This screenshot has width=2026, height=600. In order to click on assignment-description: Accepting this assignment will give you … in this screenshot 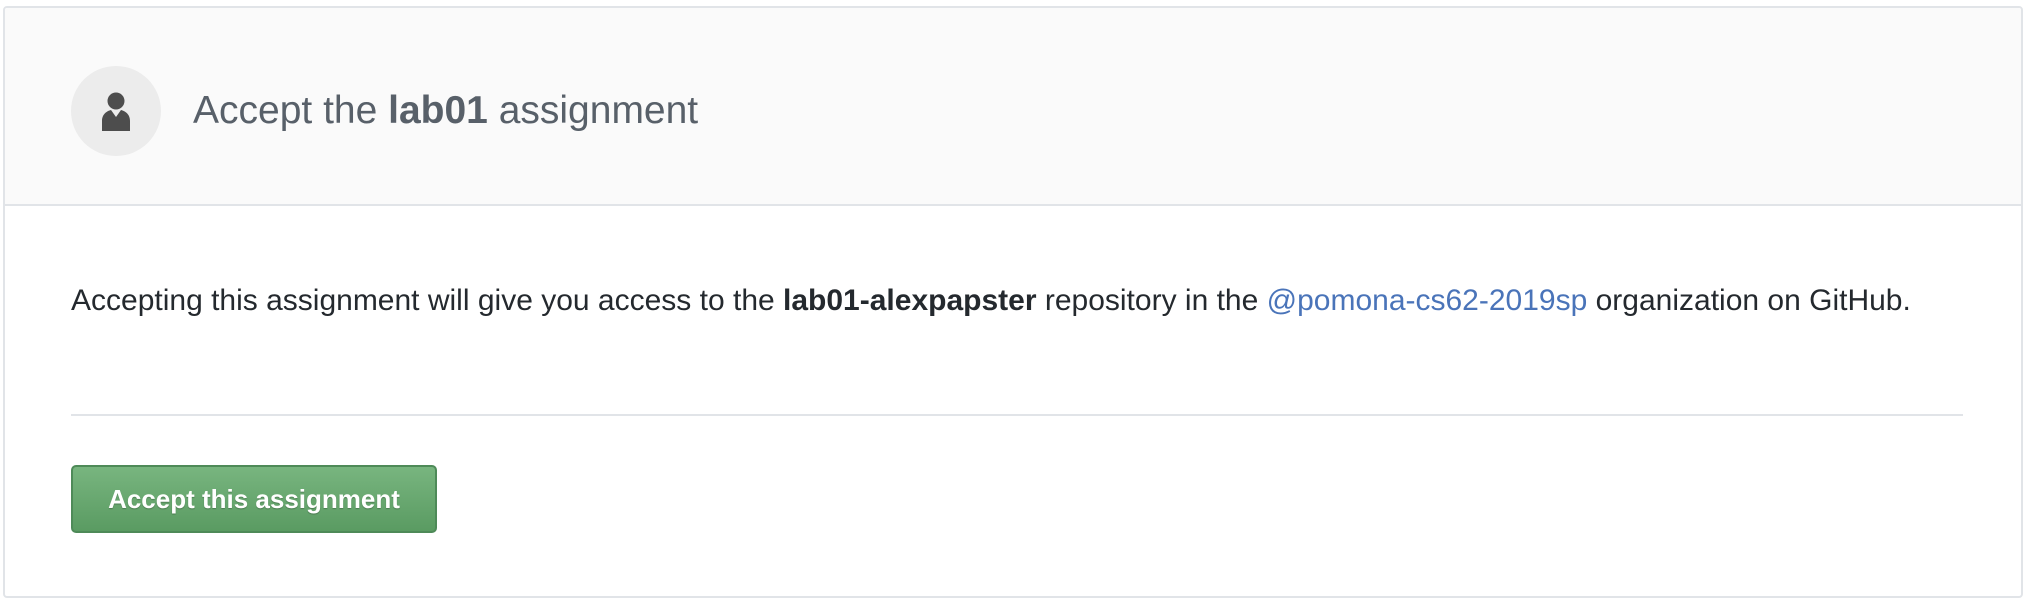, I will do `click(1021, 300)`.